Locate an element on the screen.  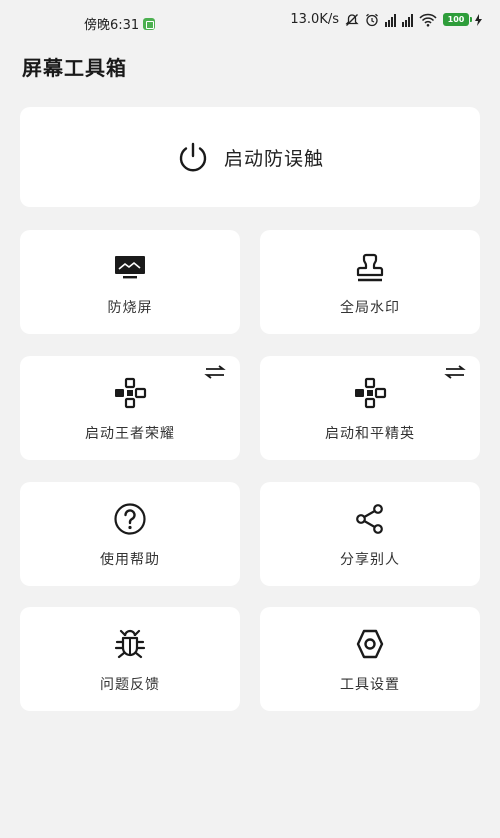
wifi-icon is located at coordinates (428, 20).